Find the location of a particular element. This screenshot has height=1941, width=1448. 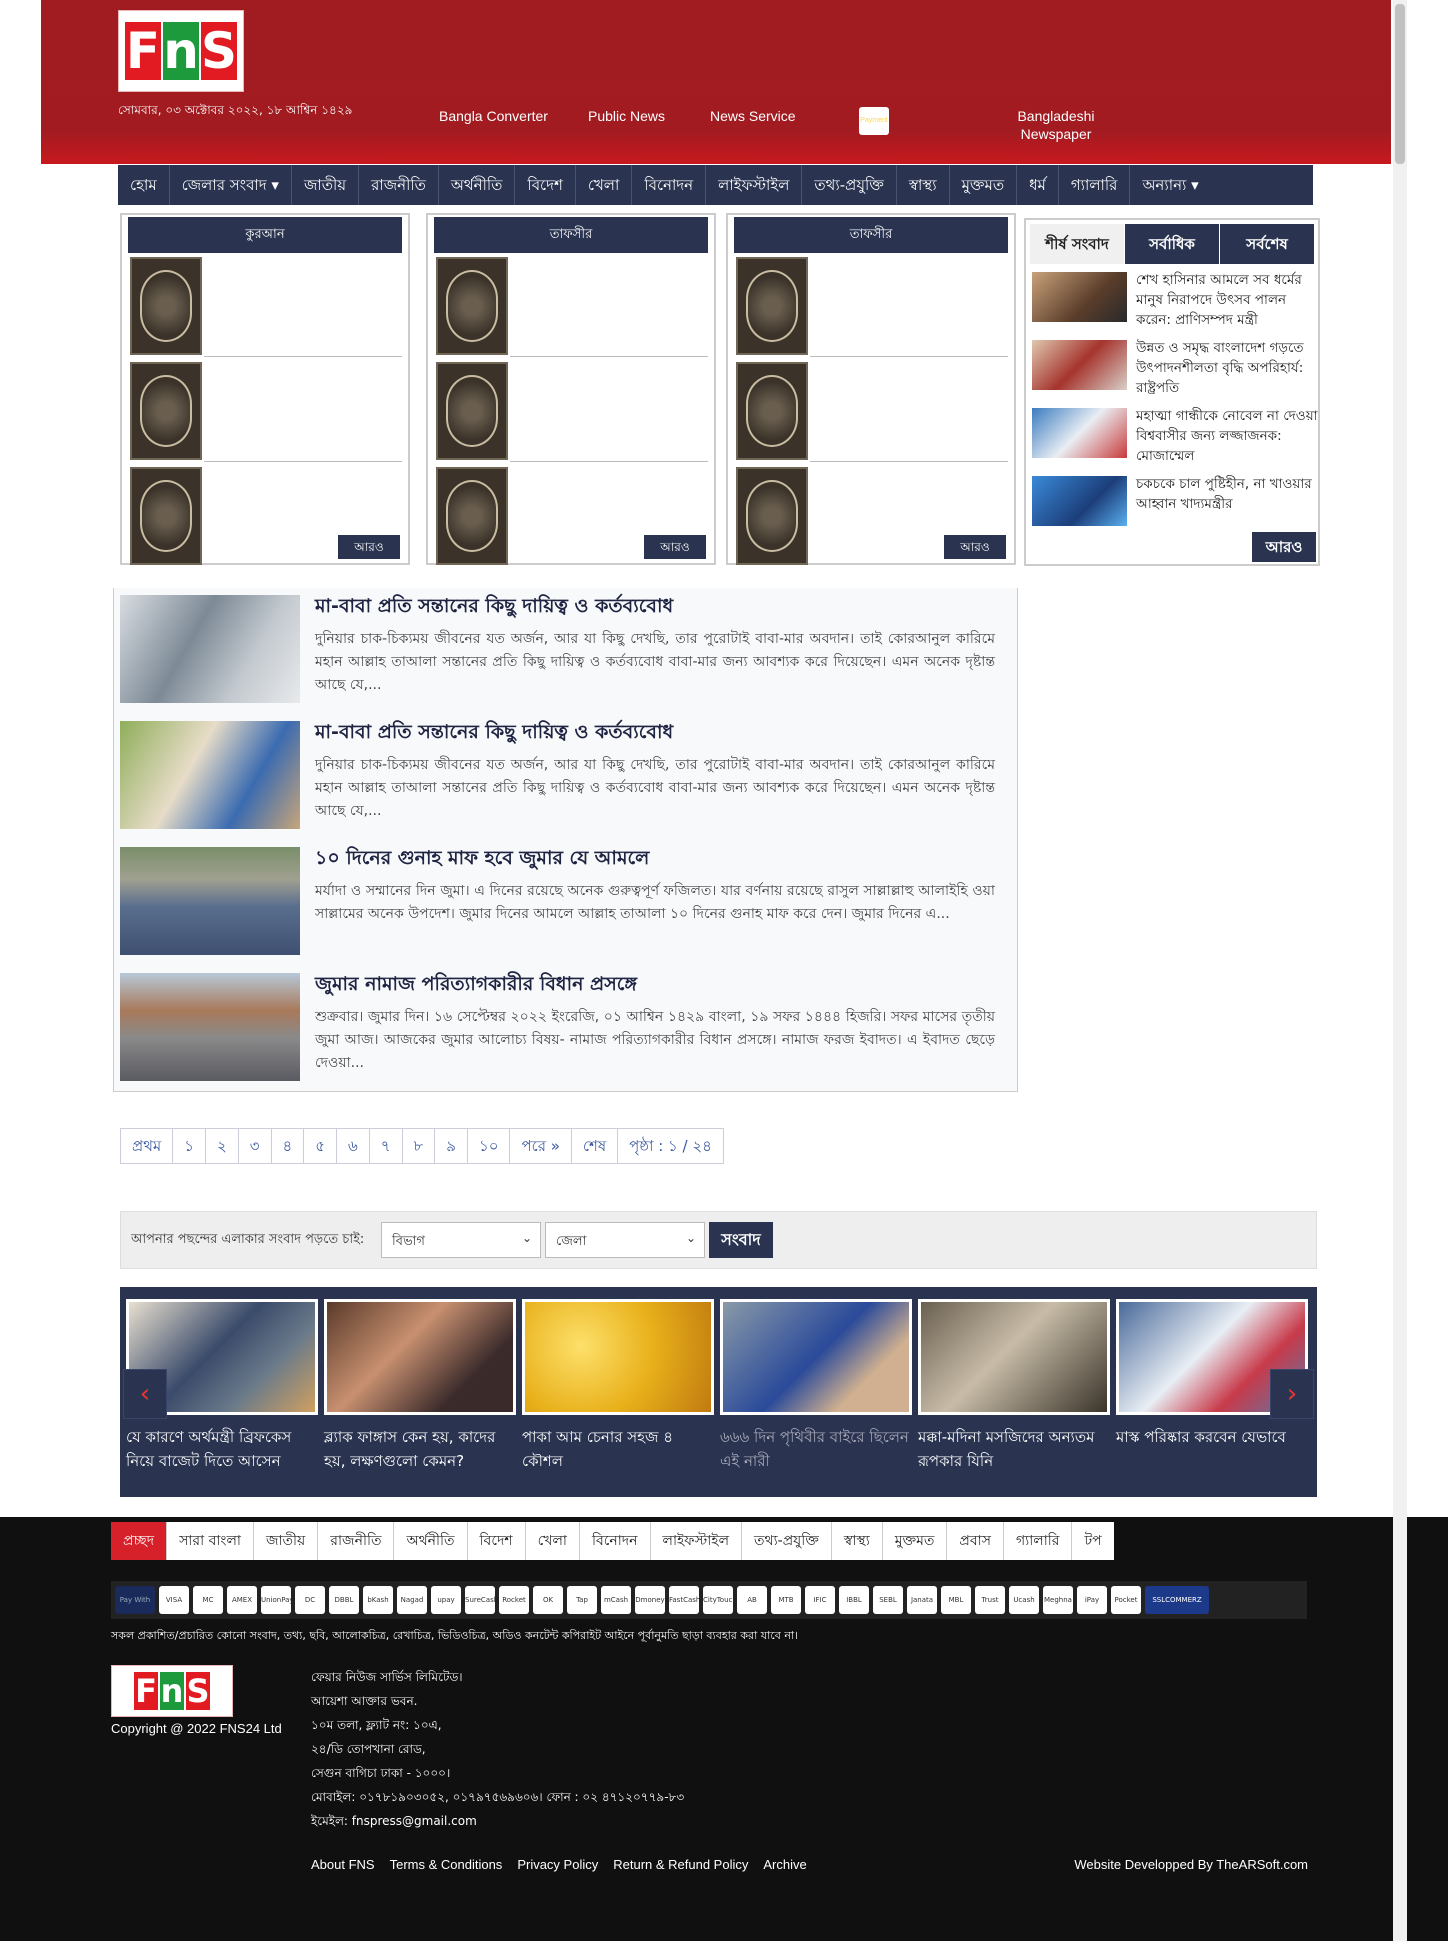

footer-fns-logo: FnS is located at coordinates (172, 1691).